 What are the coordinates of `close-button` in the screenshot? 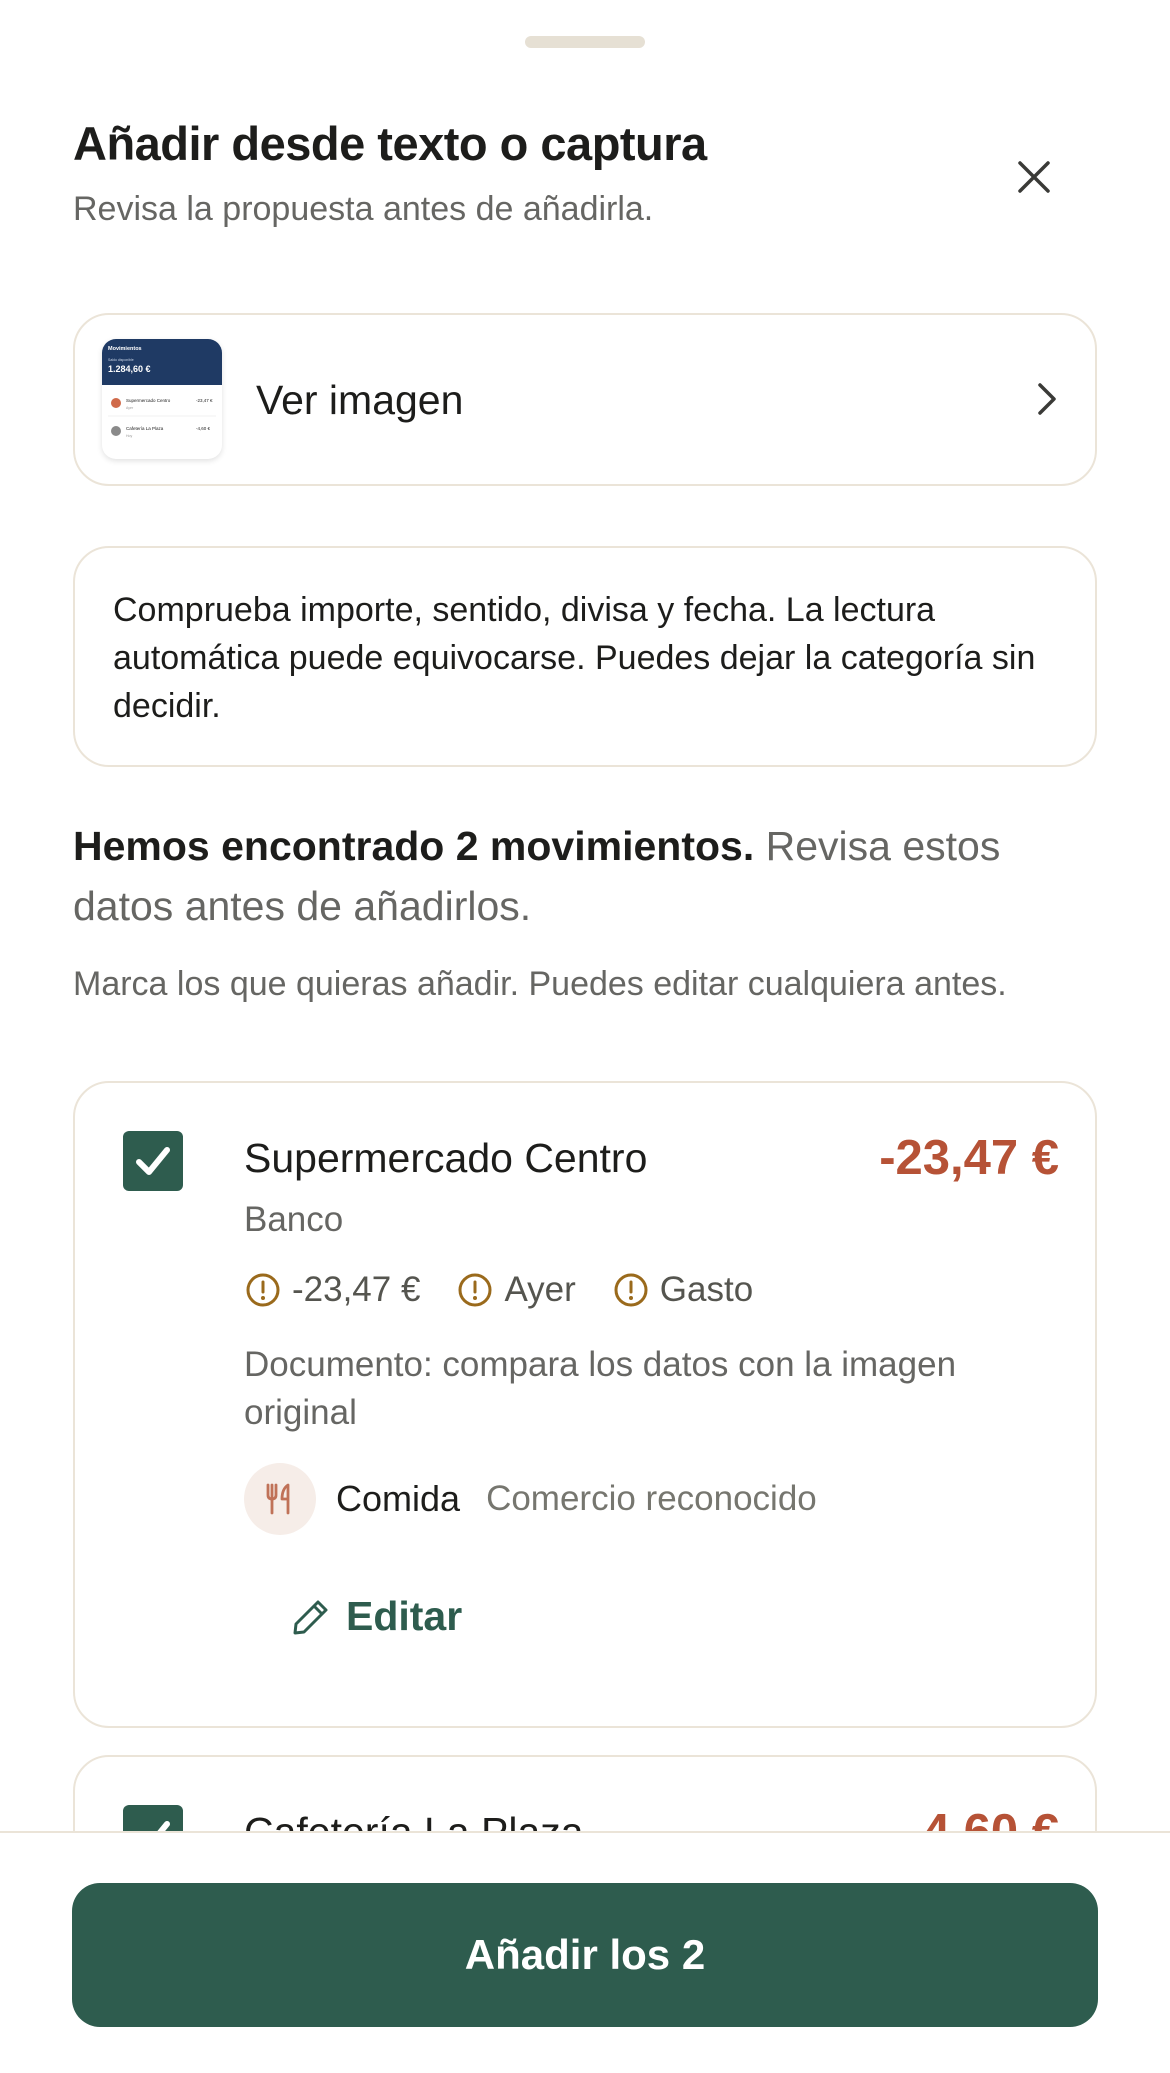 It's located at (1034, 177).